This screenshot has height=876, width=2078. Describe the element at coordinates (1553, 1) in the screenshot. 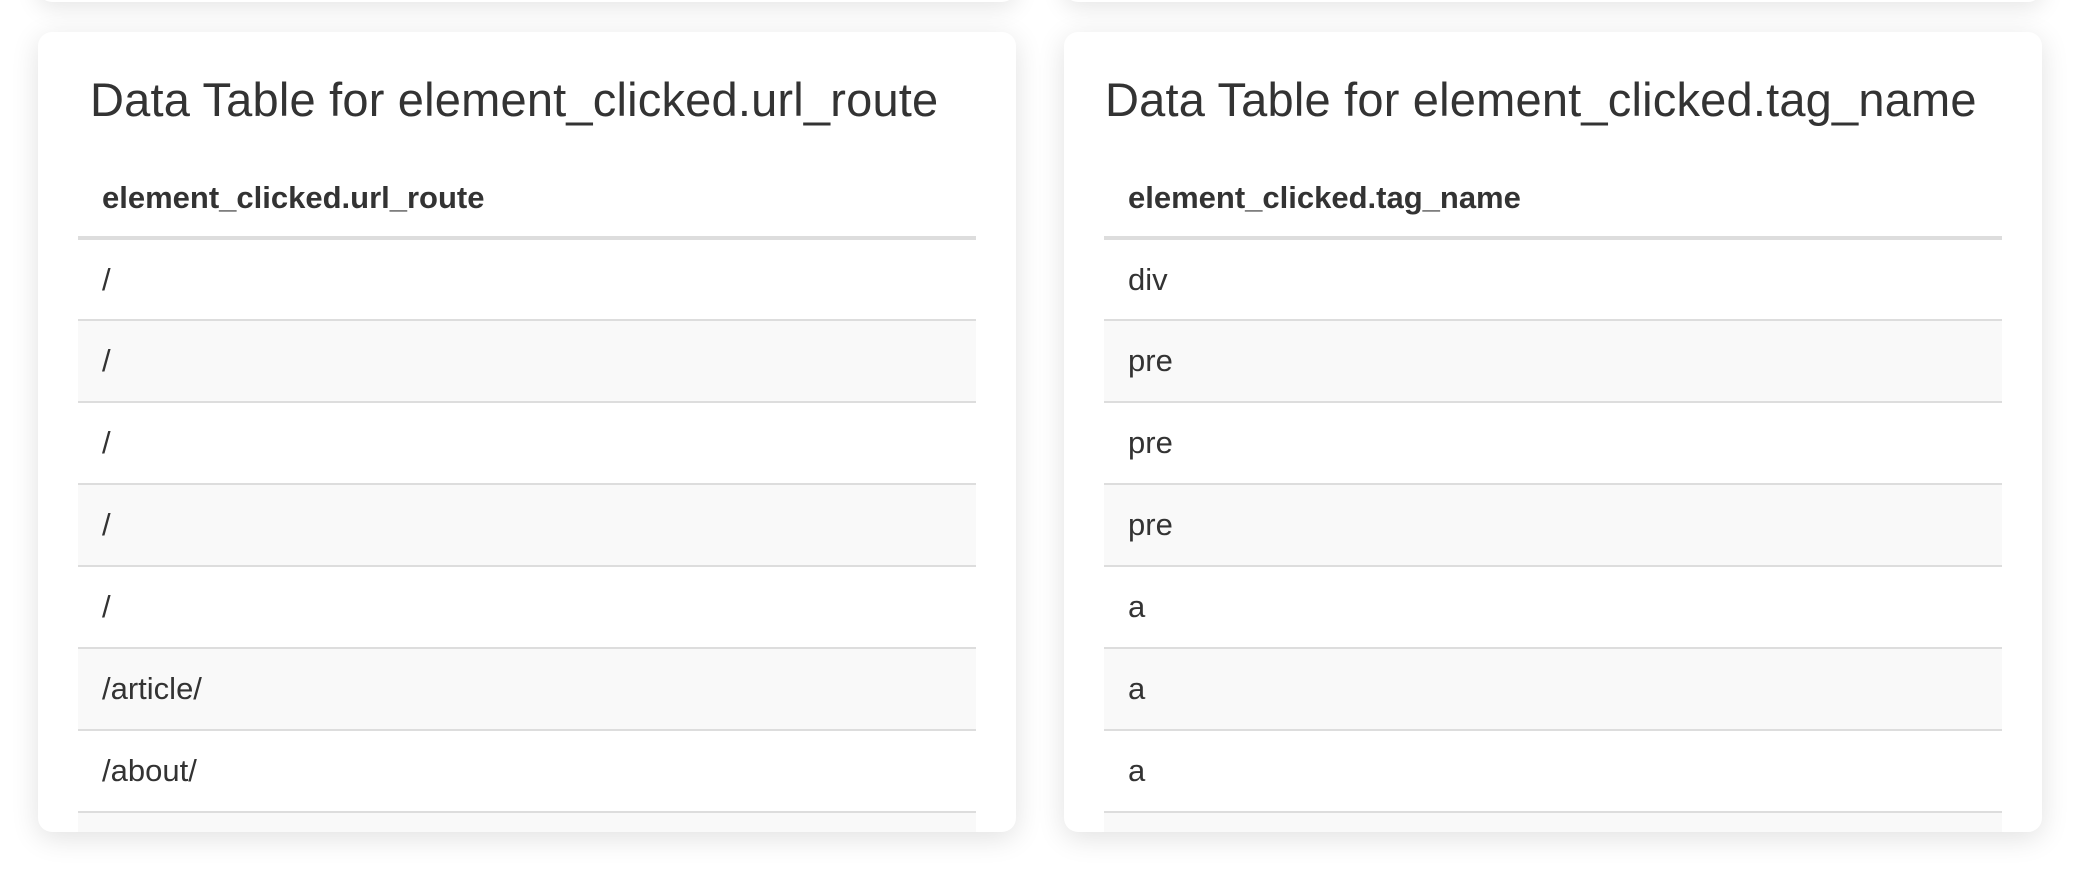

I see `previous-card-edge-right` at that location.